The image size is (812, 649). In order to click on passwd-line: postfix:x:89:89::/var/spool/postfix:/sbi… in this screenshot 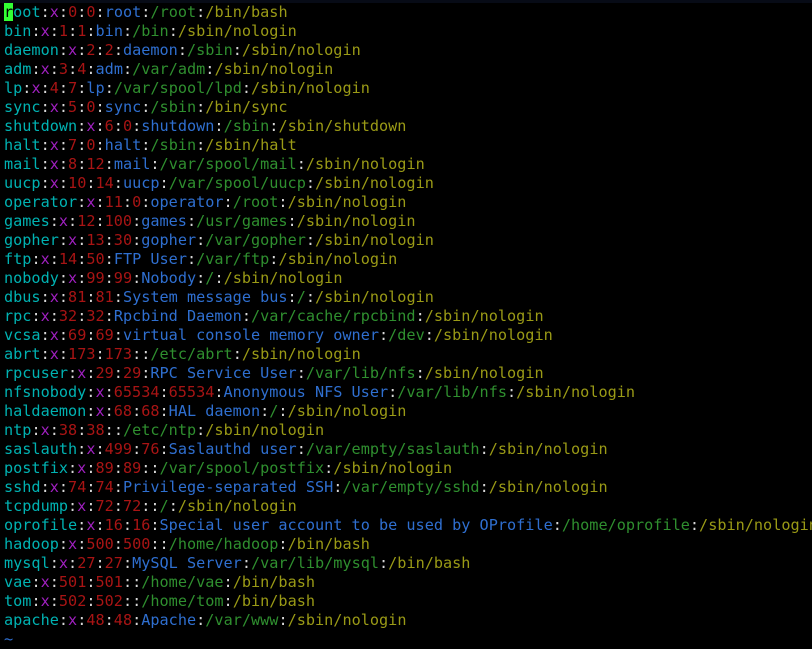, I will do `click(408, 468)`.